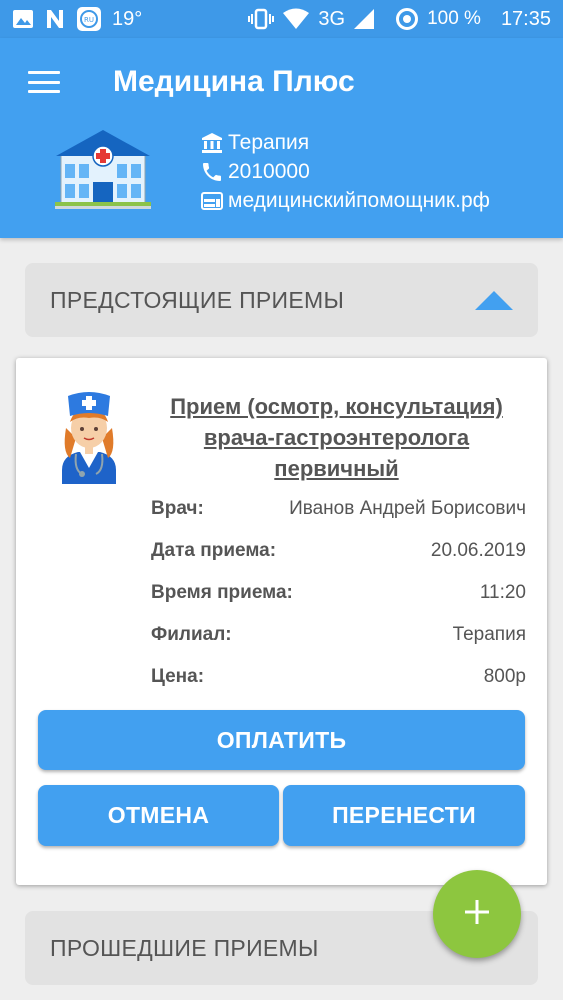 The image size is (563, 1000). What do you see at coordinates (127, 18) in the screenshot?
I see `temperature-text: 19°` at bounding box center [127, 18].